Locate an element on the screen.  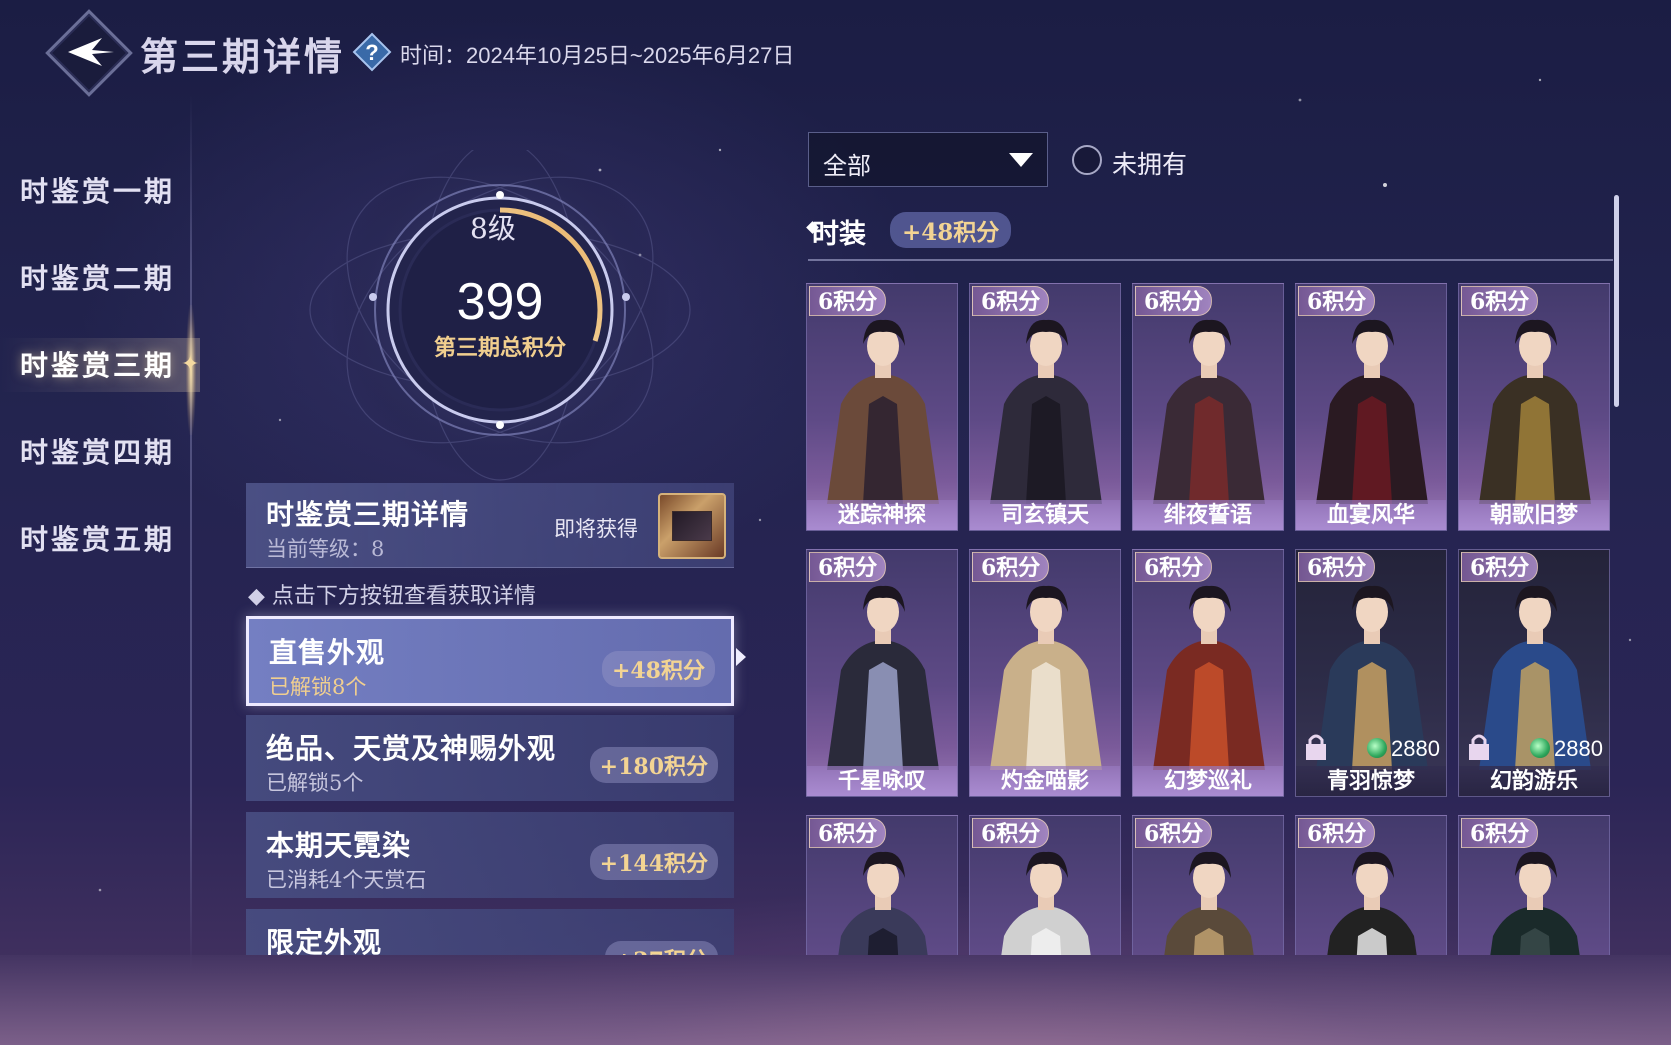
detail-title: 时鉴赏三期详情 is located at coordinates (368, 514).